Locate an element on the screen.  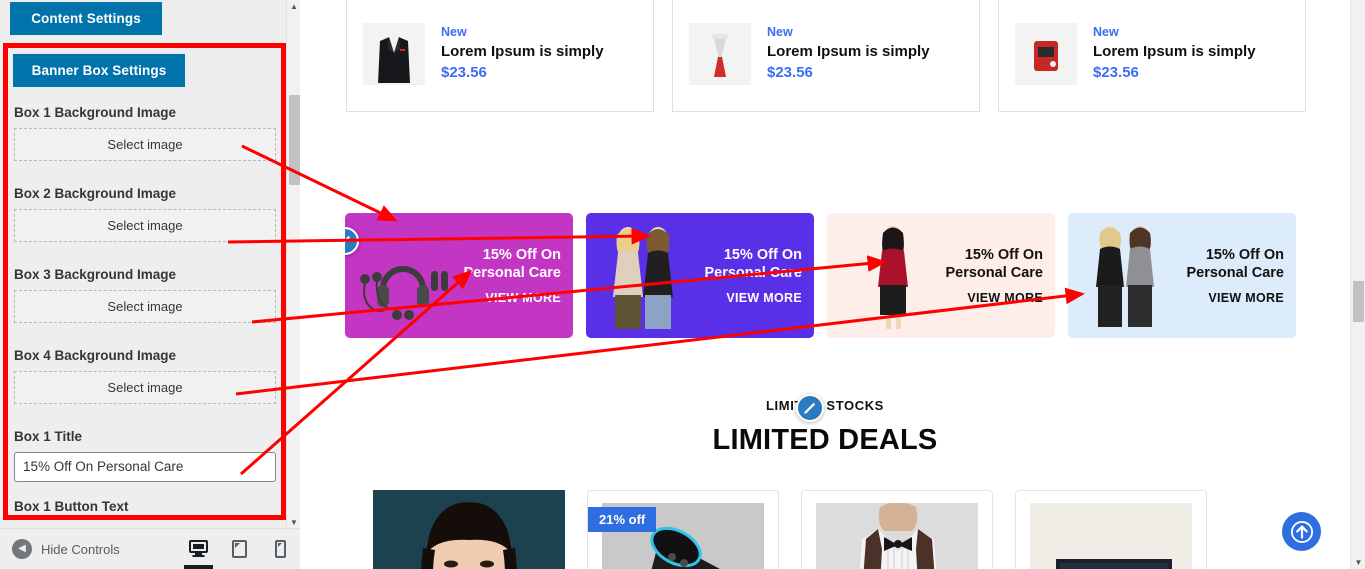
tablet-icon is located at coordinates (239, 548).